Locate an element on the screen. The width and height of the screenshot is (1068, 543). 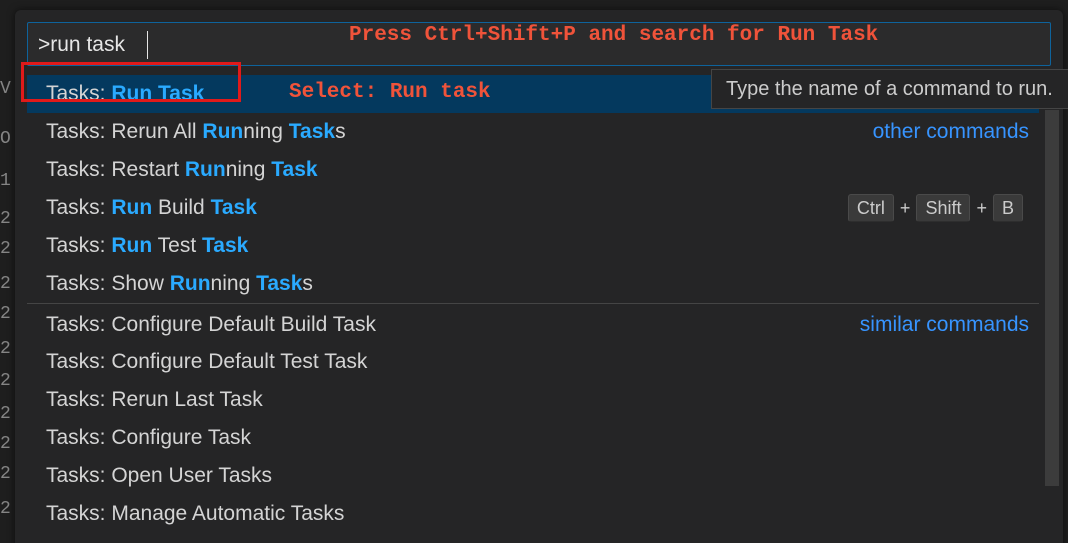
command-label: Tasks: Rerun Last Task is located at coordinates (154, 400).